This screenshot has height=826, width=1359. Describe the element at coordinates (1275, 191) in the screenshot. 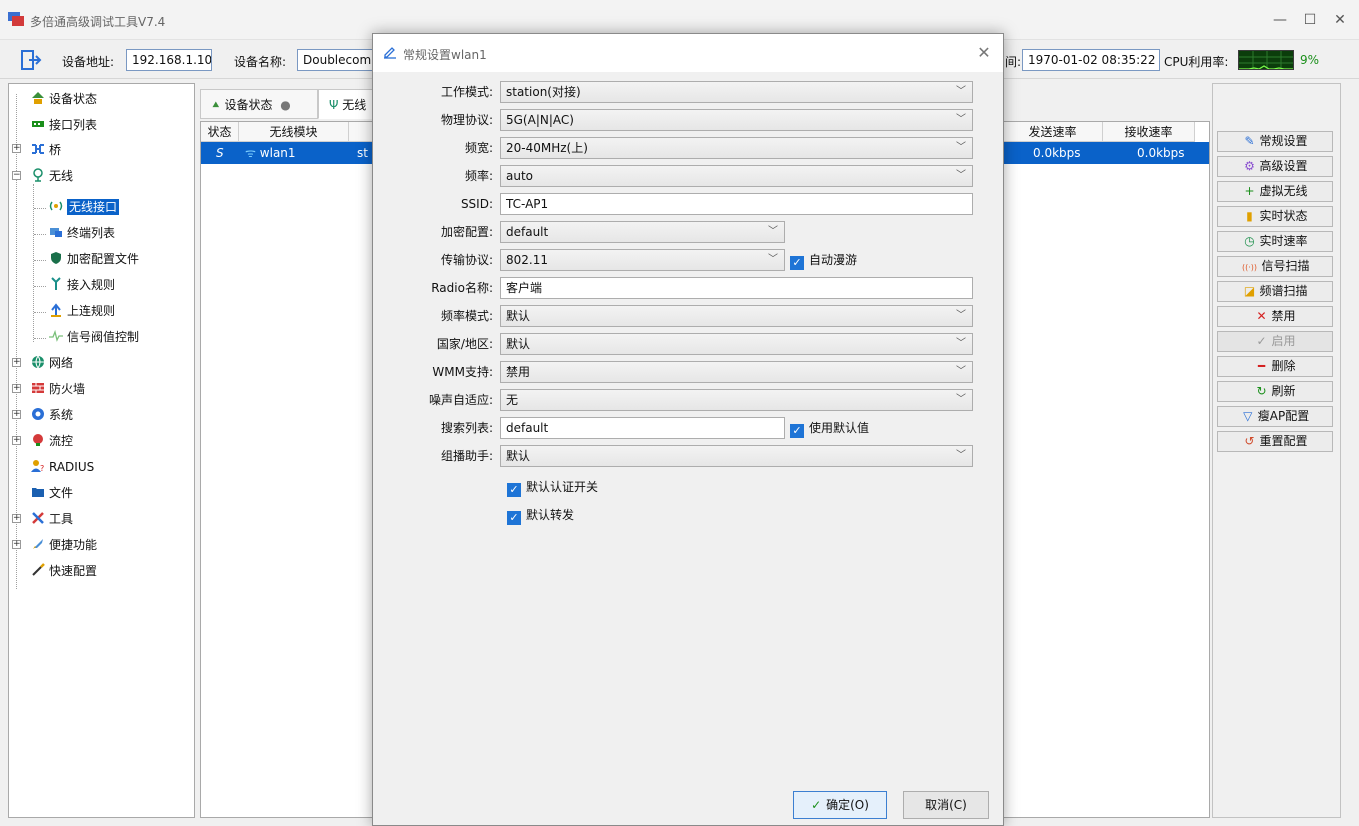

I see `virtual-wireless-button: + 虚拟无线` at that location.